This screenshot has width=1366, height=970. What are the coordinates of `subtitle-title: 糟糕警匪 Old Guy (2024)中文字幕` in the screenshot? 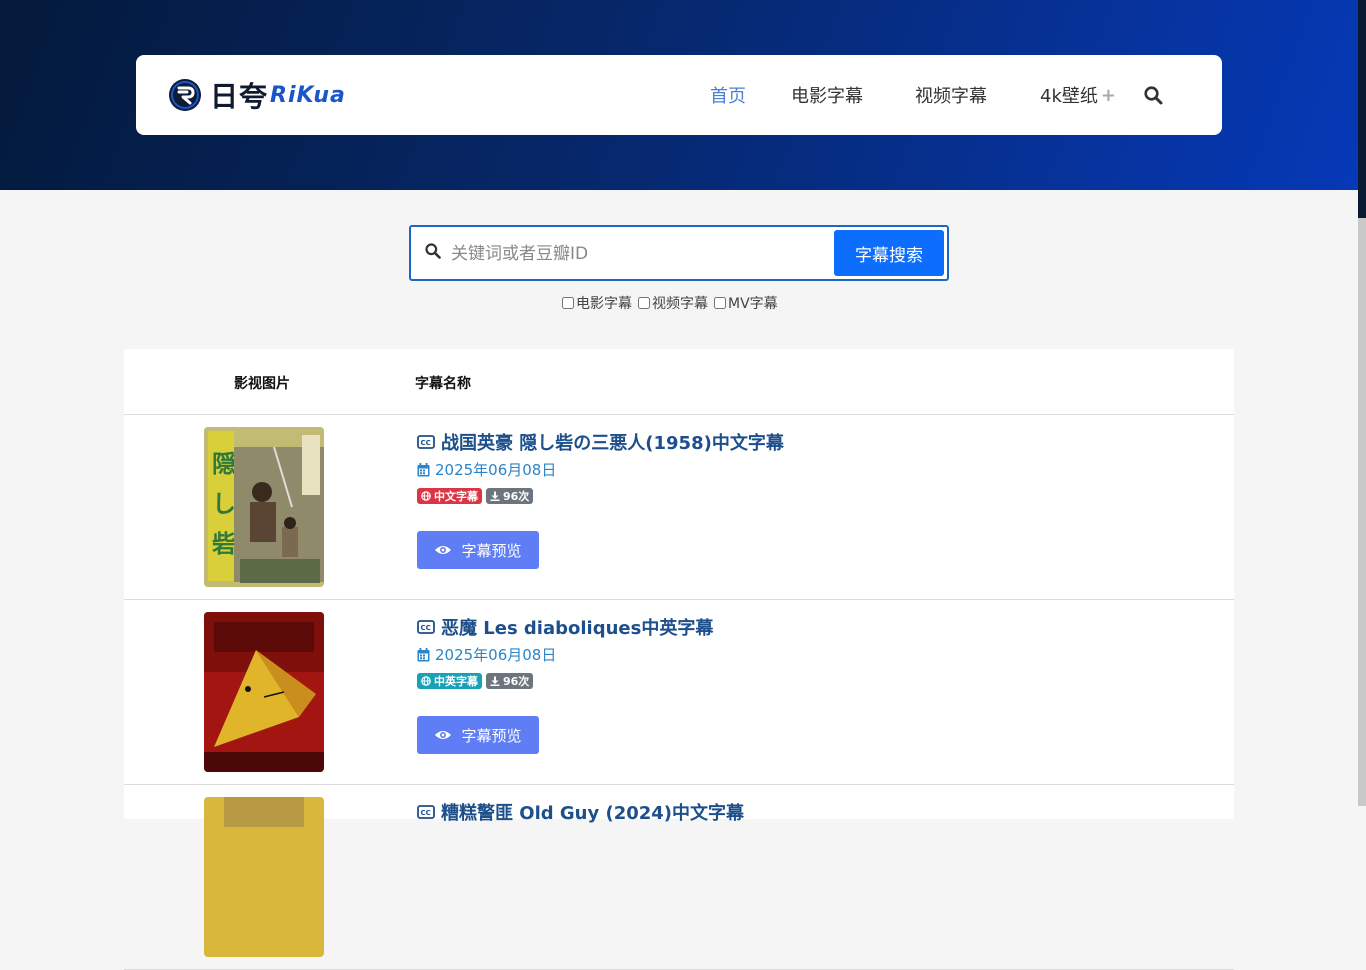 It's located at (593, 813).